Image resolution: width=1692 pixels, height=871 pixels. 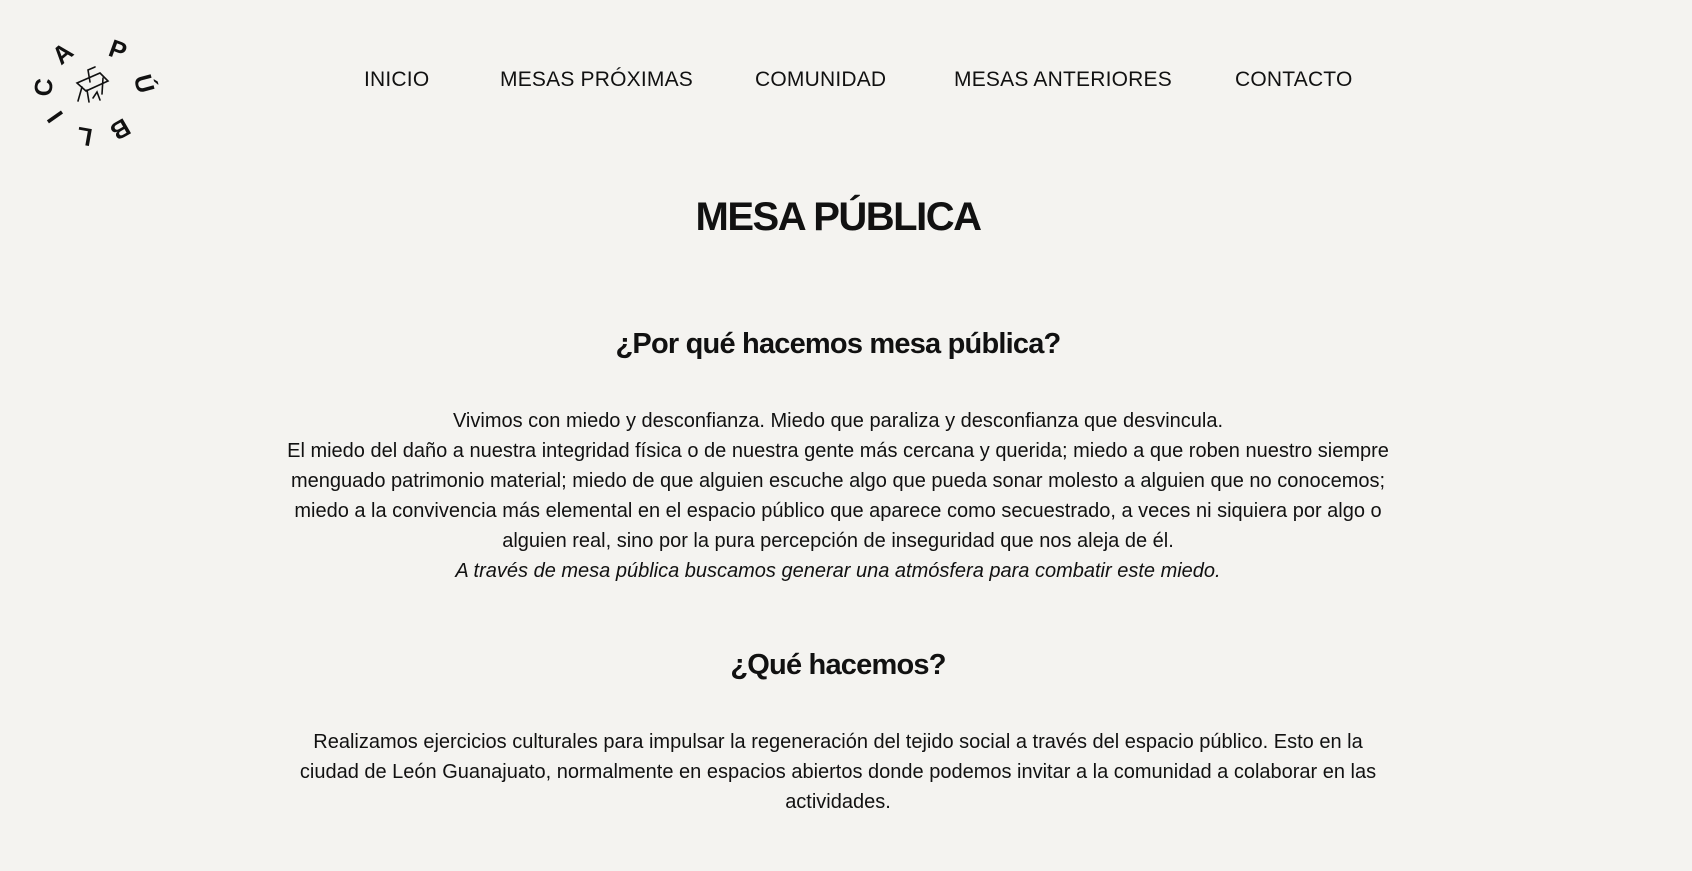 I want to click on nav-item-mesas-anteriores: MESAS ANTERIORES, so click(x=1063, y=80).